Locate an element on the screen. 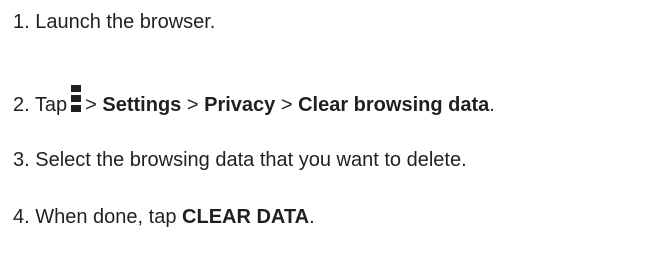 Image resolution: width=646 pixels, height=259 pixels. step-1: 1. Launch the browser. is located at coordinates (114, 22).